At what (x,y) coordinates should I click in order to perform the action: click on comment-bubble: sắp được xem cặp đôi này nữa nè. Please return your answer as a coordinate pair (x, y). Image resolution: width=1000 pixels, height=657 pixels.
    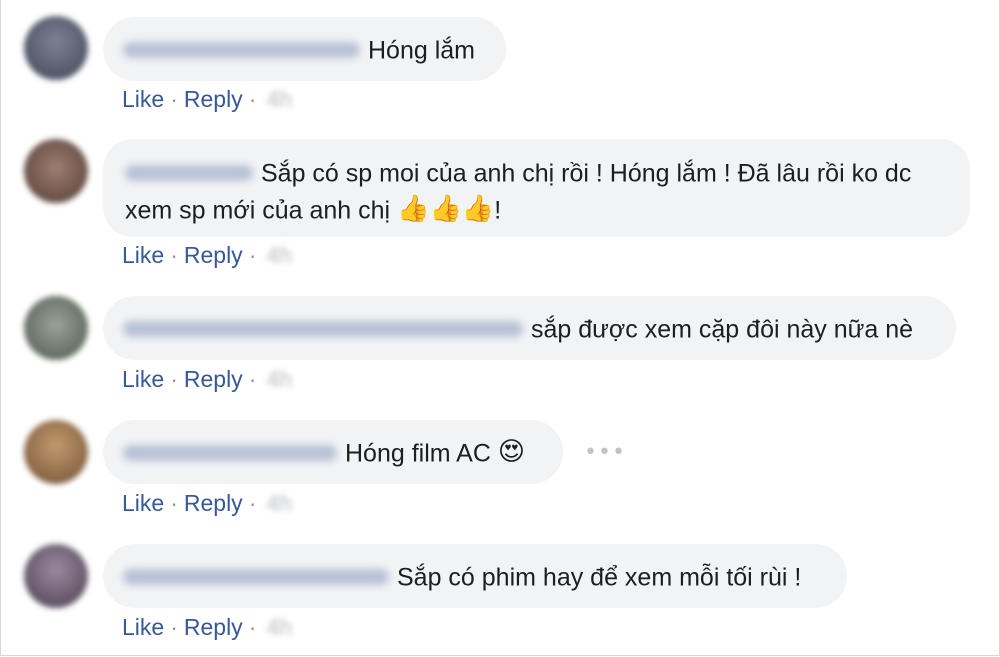
    Looking at the image, I should click on (529, 328).